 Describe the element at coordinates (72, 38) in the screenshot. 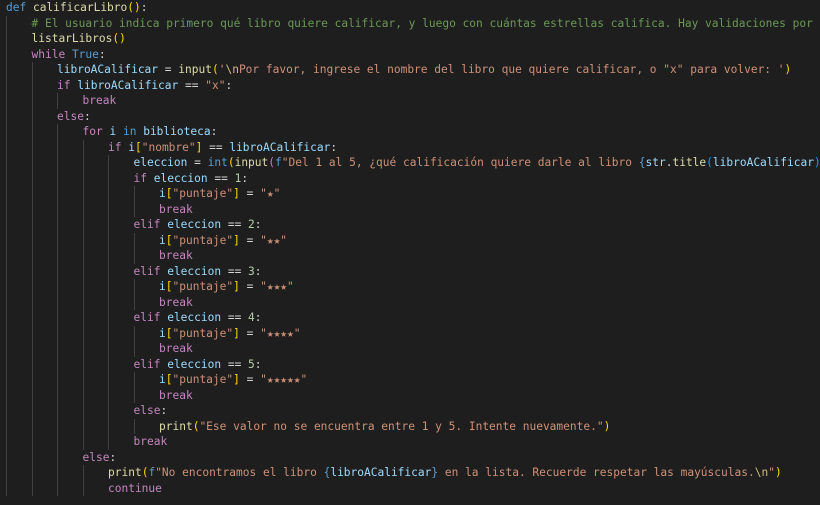

I see `code-token: listarLibros` at that location.